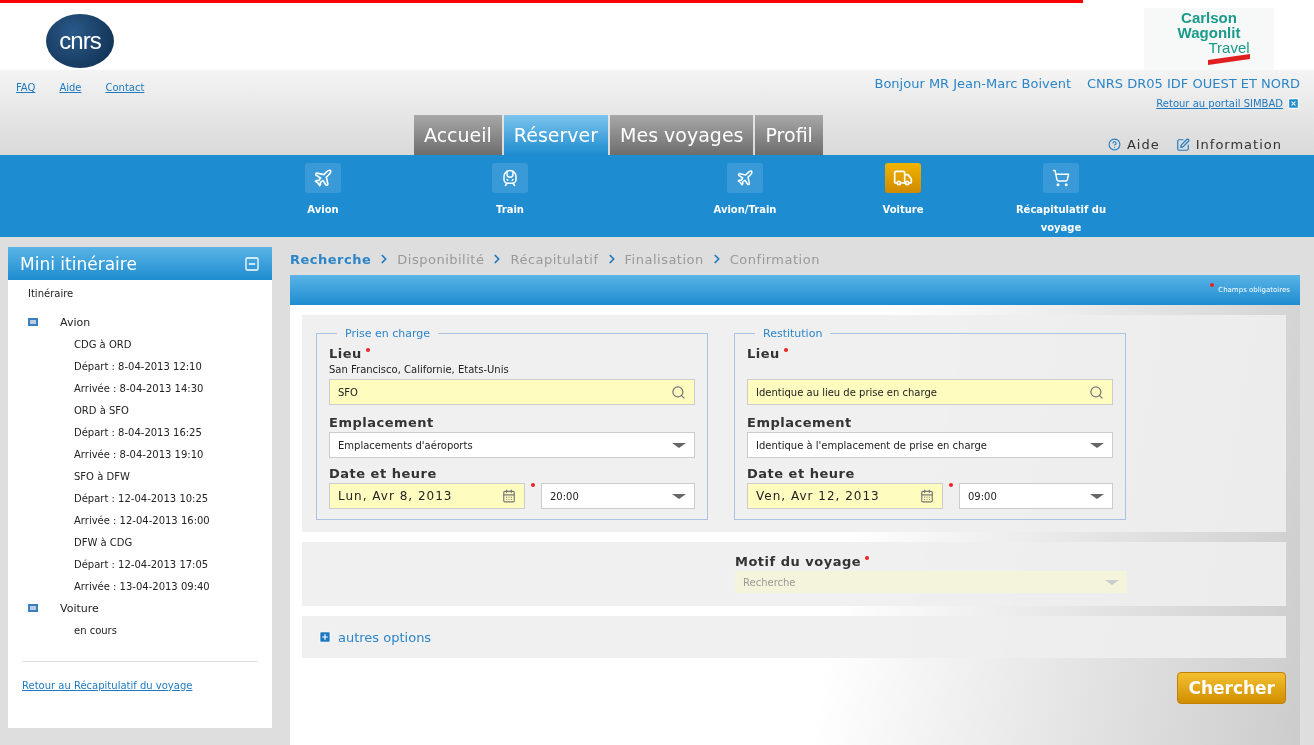 Image resolution: width=1314 pixels, height=745 pixels. I want to click on breadcrumb-step: Recherche, so click(331, 259).